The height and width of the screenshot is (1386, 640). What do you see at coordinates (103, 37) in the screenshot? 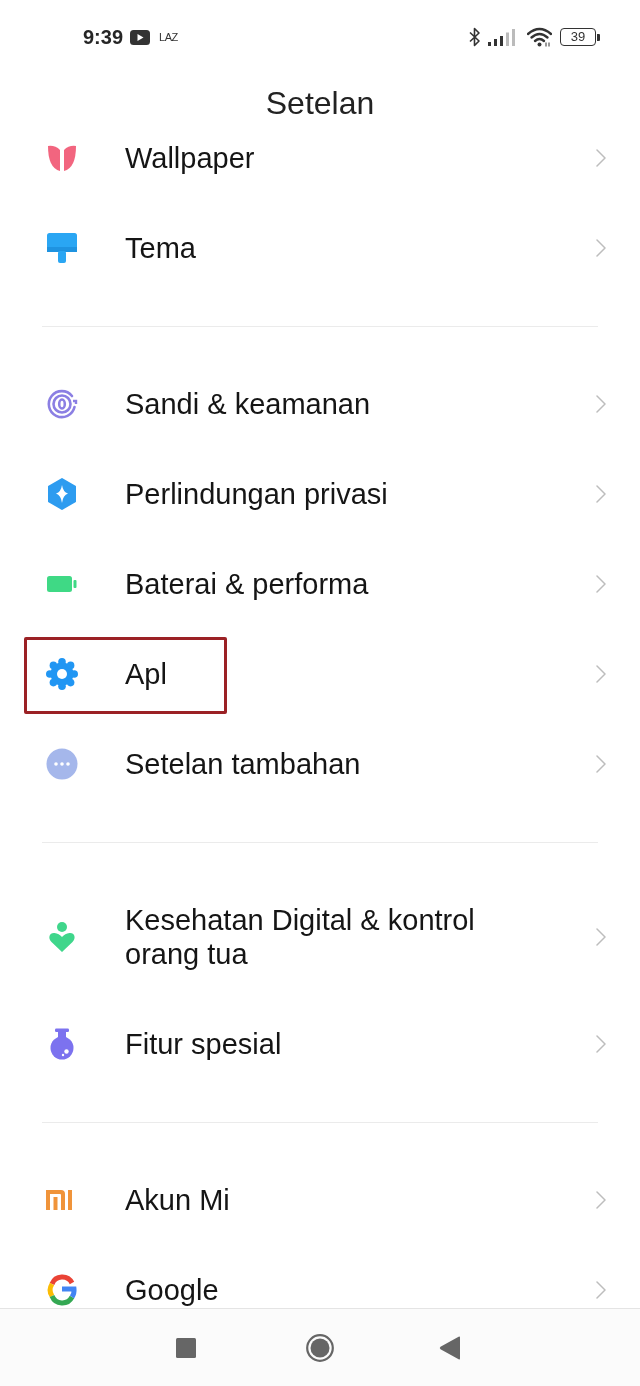
I see `clock-time: 9:39` at bounding box center [103, 37].